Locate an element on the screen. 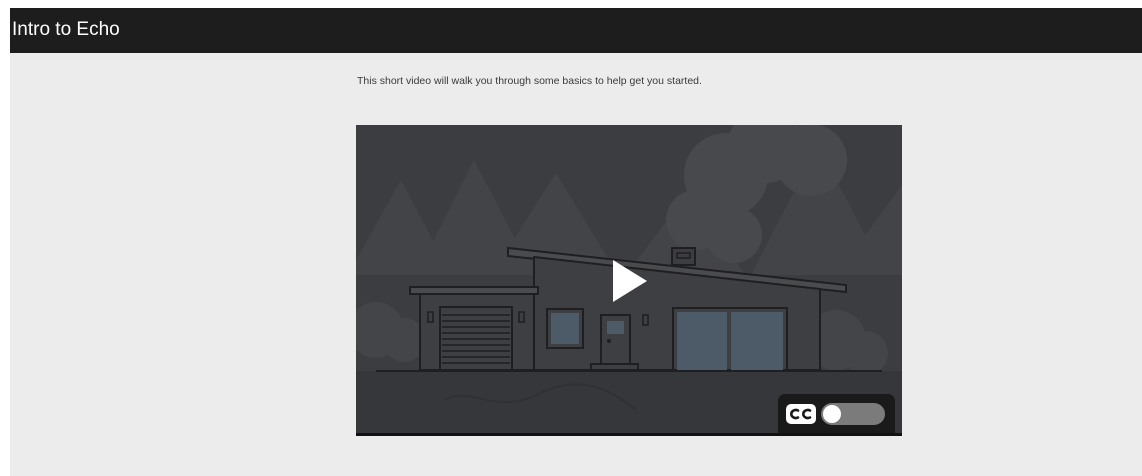 This screenshot has width=1142, height=476. captions-toggle-knob is located at coordinates (832, 414).